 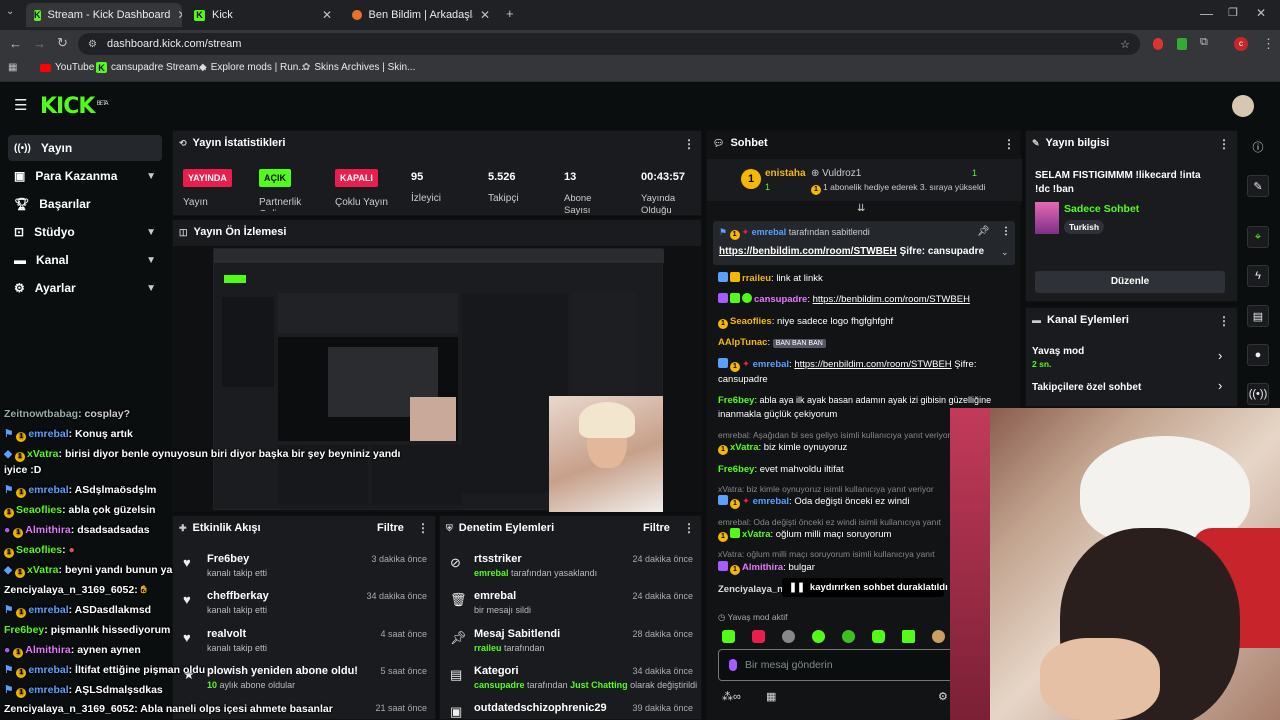 What do you see at coordinates (390, 528) in the screenshot?
I see `activity-filter-button: Filtre` at bounding box center [390, 528].